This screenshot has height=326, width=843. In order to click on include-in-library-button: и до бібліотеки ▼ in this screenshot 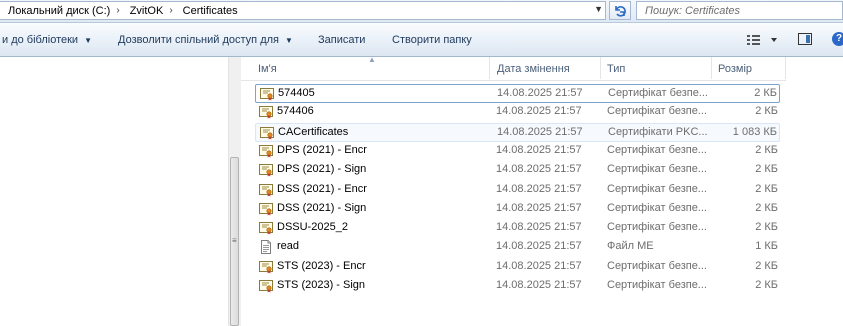, I will do `click(47, 40)`.